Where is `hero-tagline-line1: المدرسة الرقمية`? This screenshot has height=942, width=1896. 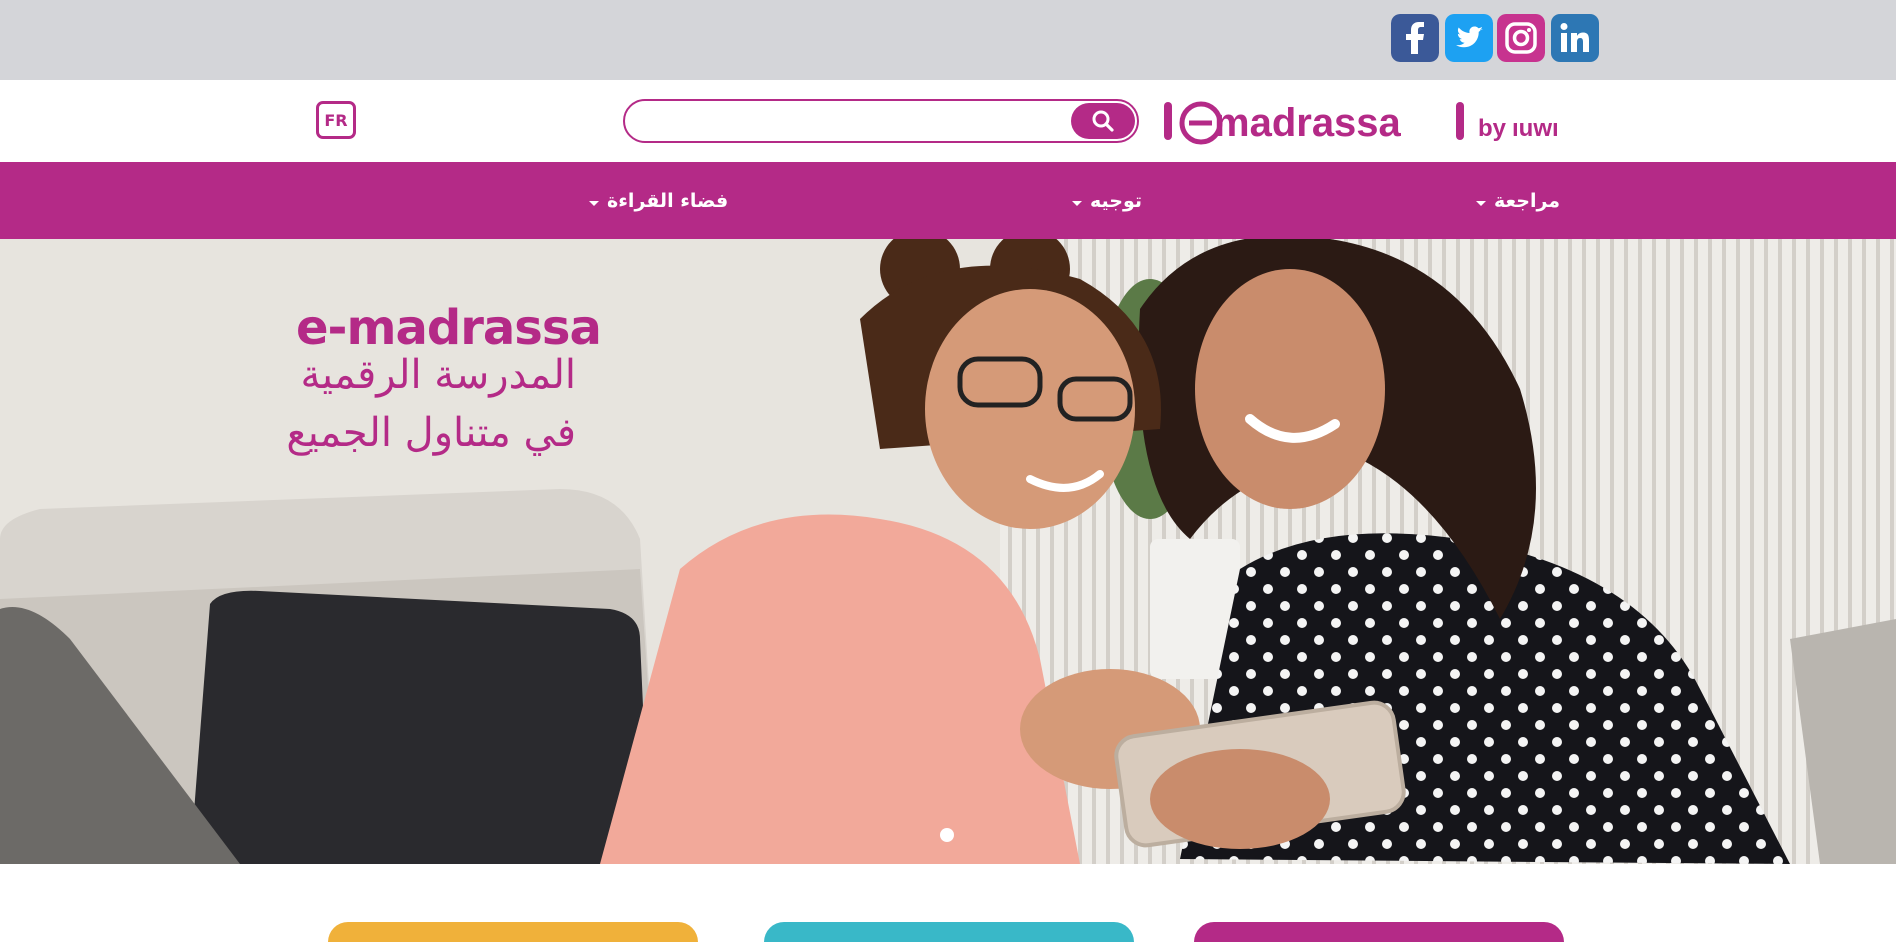
hero-tagline-line1: المدرسة الرقمية is located at coordinates (438, 375).